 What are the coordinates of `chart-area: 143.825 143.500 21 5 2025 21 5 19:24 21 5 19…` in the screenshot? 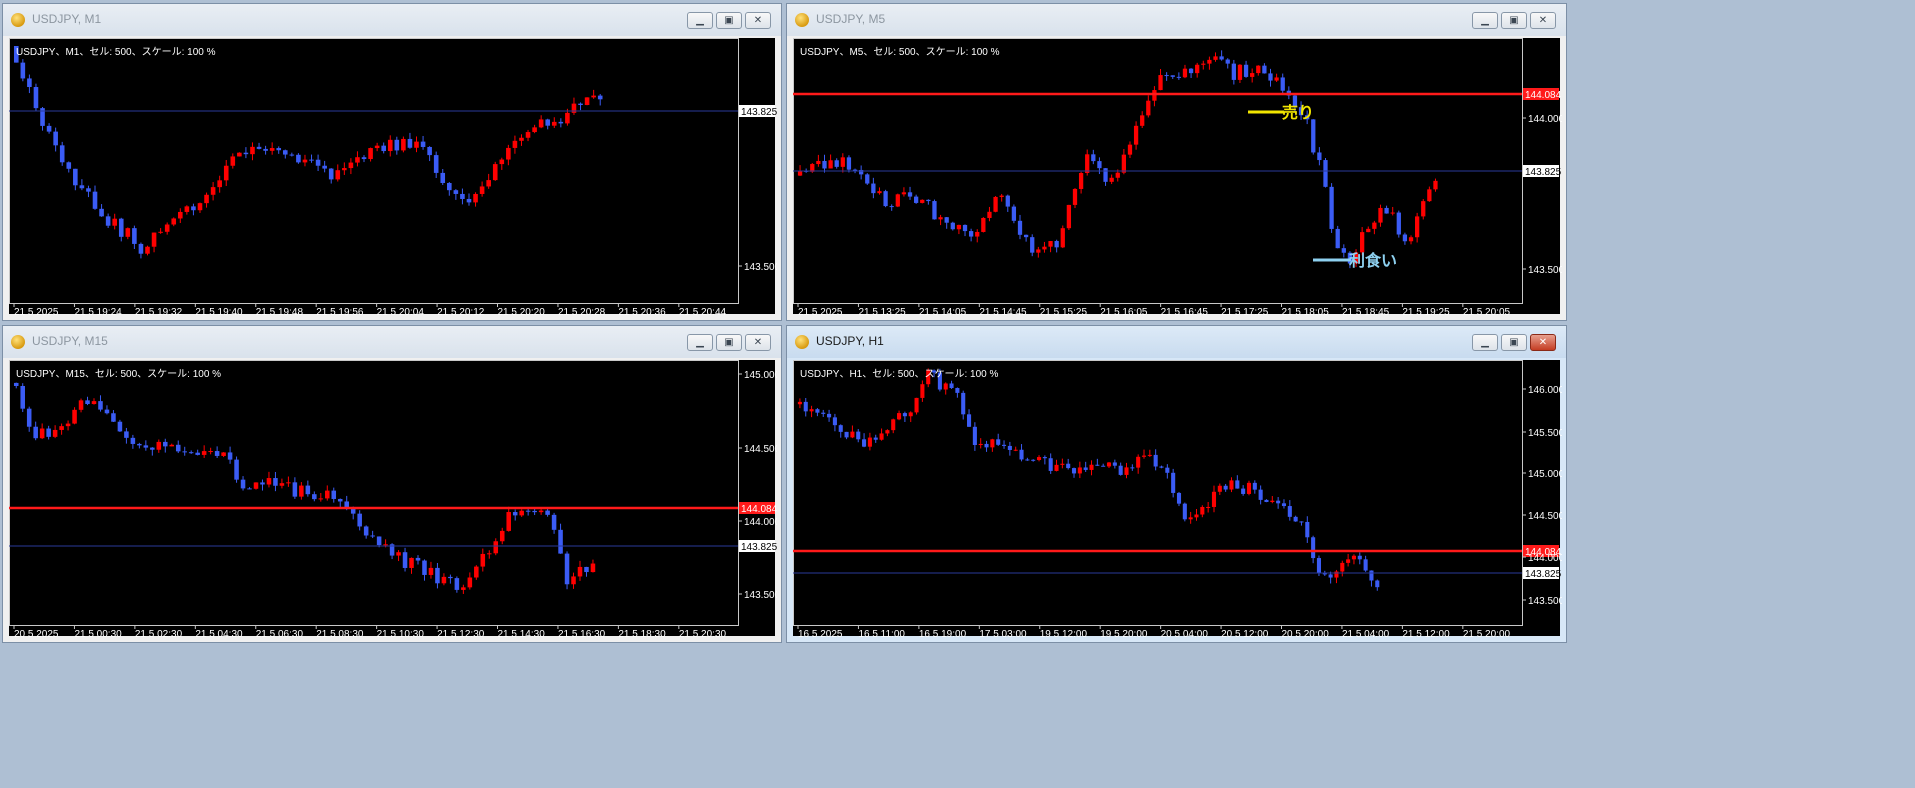 It's located at (393, 177).